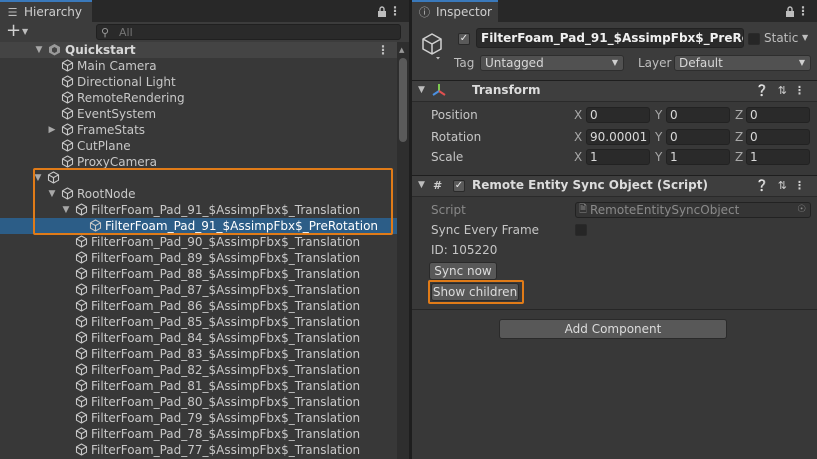 This screenshot has width=817, height=459. Describe the element at coordinates (448, 210) in the screenshot. I see `script-label: Script` at that location.